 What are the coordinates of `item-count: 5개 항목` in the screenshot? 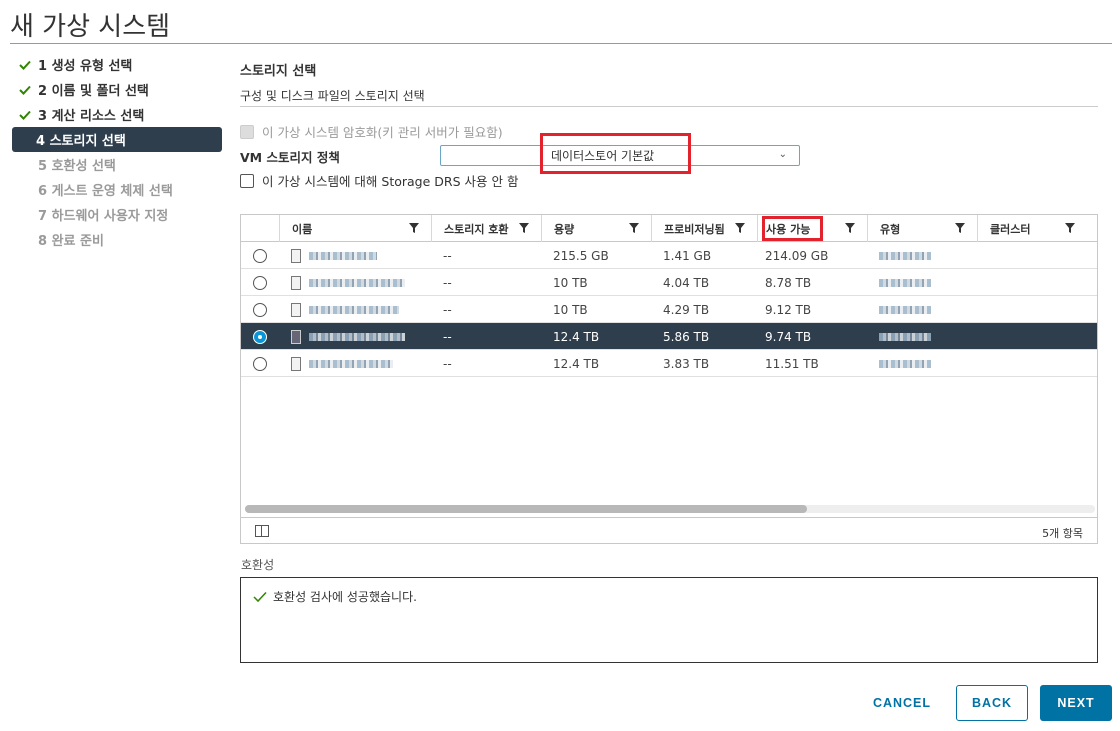 It's located at (1062, 533).